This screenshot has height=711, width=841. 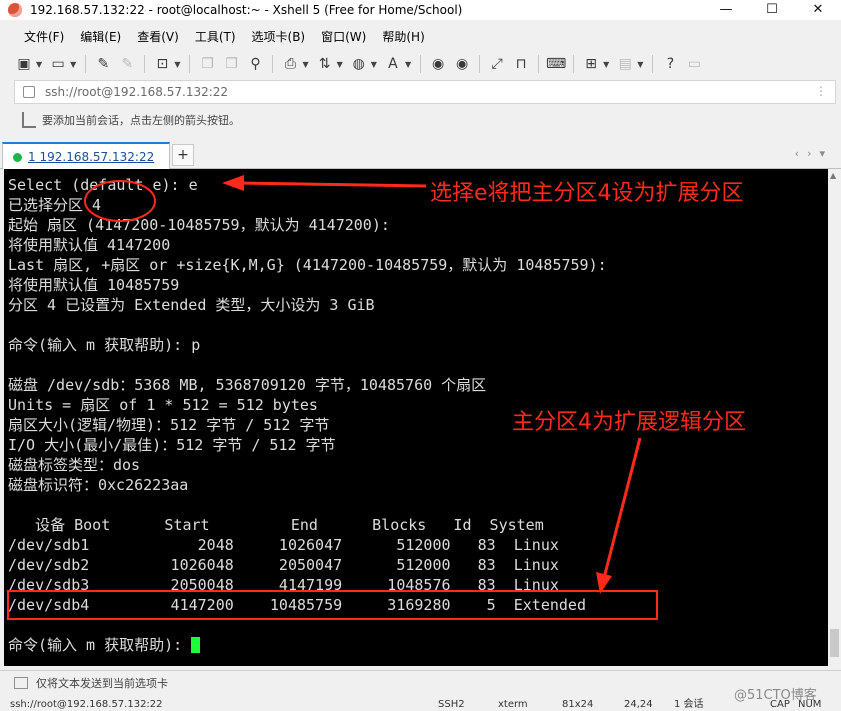 What do you see at coordinates (17, 157) in the screenshot?
I see `connected-status-icon` at bounding box center [17, 157].